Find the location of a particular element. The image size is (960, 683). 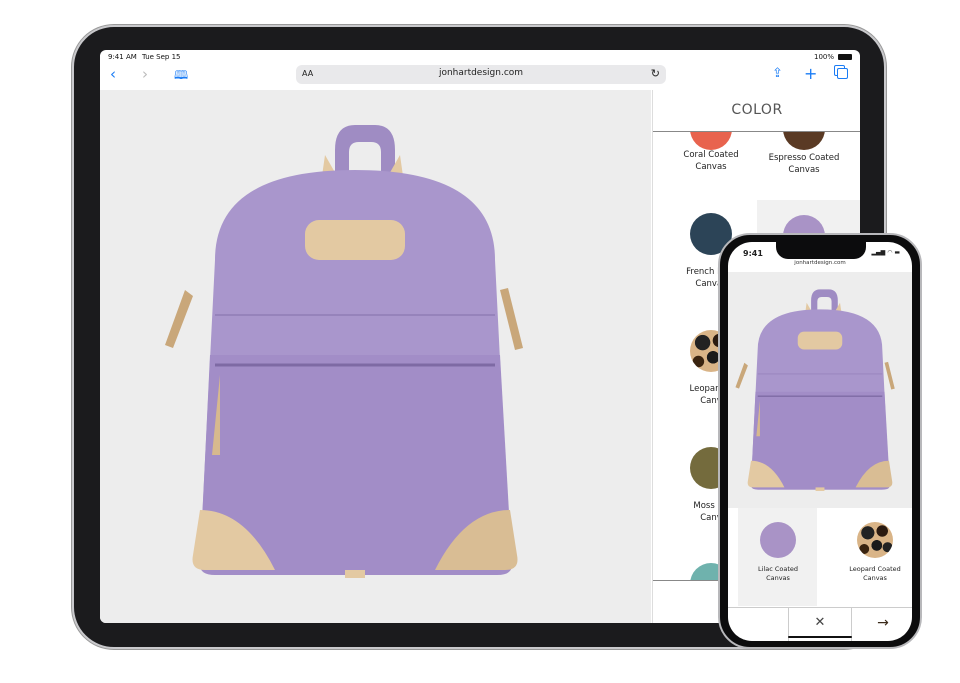

swatch-leopard is located at coordinates (875, 540).